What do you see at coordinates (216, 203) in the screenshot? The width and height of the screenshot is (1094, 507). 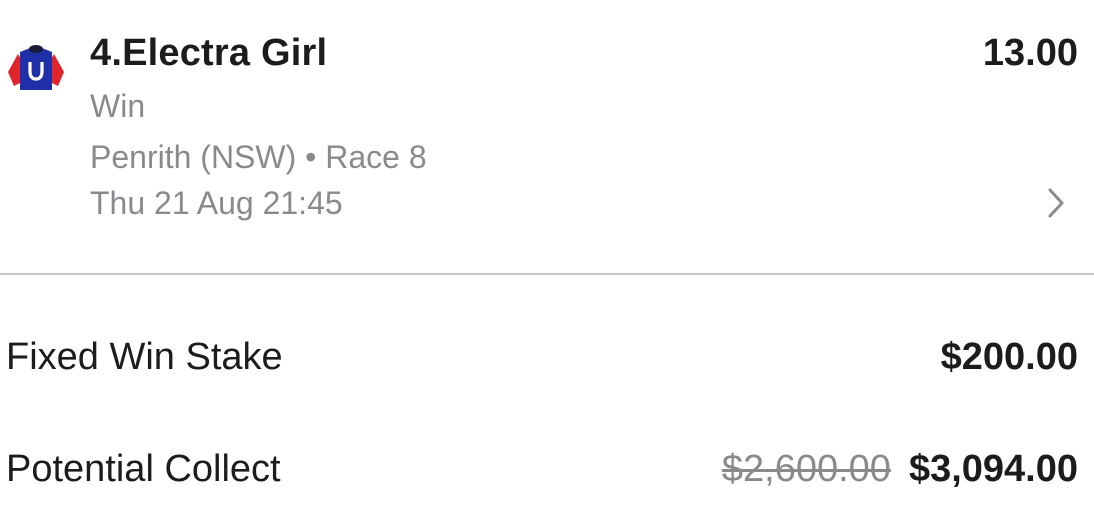 I see `race-start-time: Thu 21 Aug 21:45` at bounding box center [216, 203].